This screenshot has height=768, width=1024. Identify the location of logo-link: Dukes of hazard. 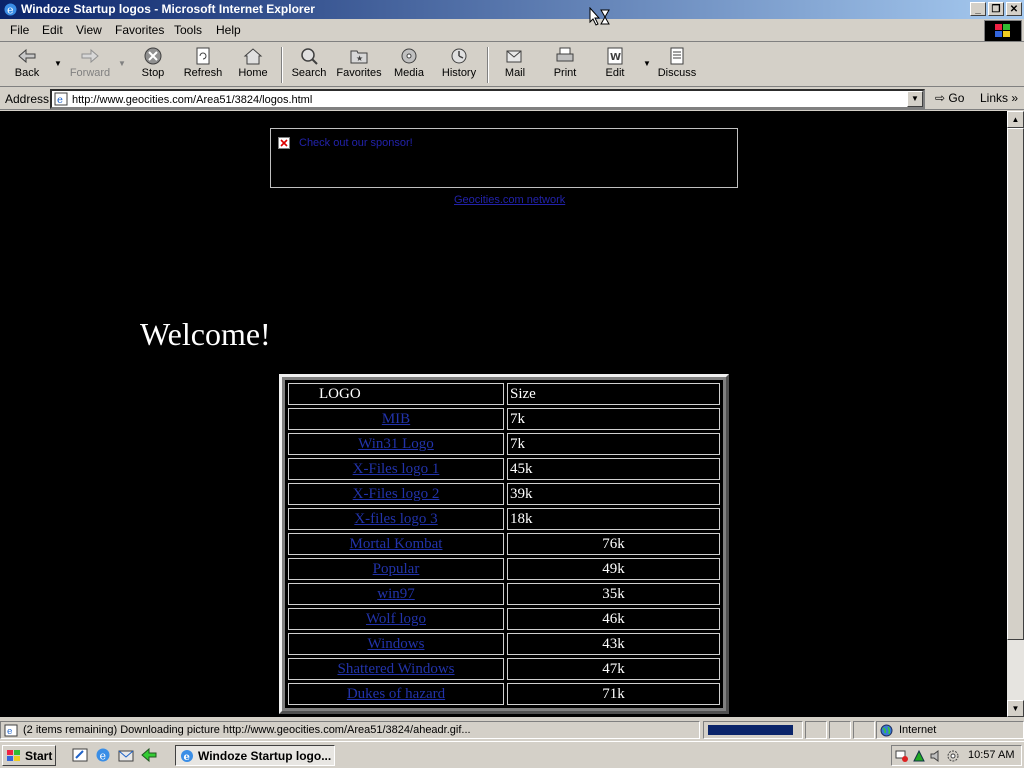
(396, 694).